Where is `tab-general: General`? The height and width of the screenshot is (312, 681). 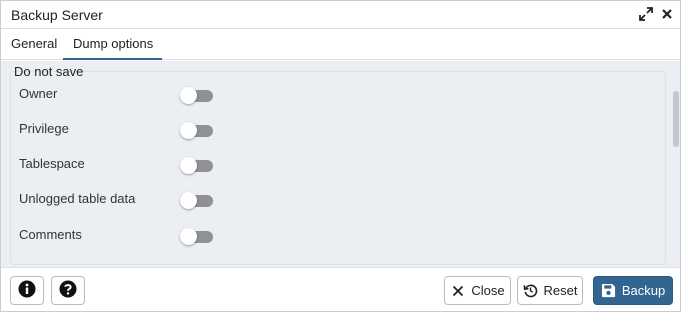 tab-general: General is located at coordinates (34, 44).